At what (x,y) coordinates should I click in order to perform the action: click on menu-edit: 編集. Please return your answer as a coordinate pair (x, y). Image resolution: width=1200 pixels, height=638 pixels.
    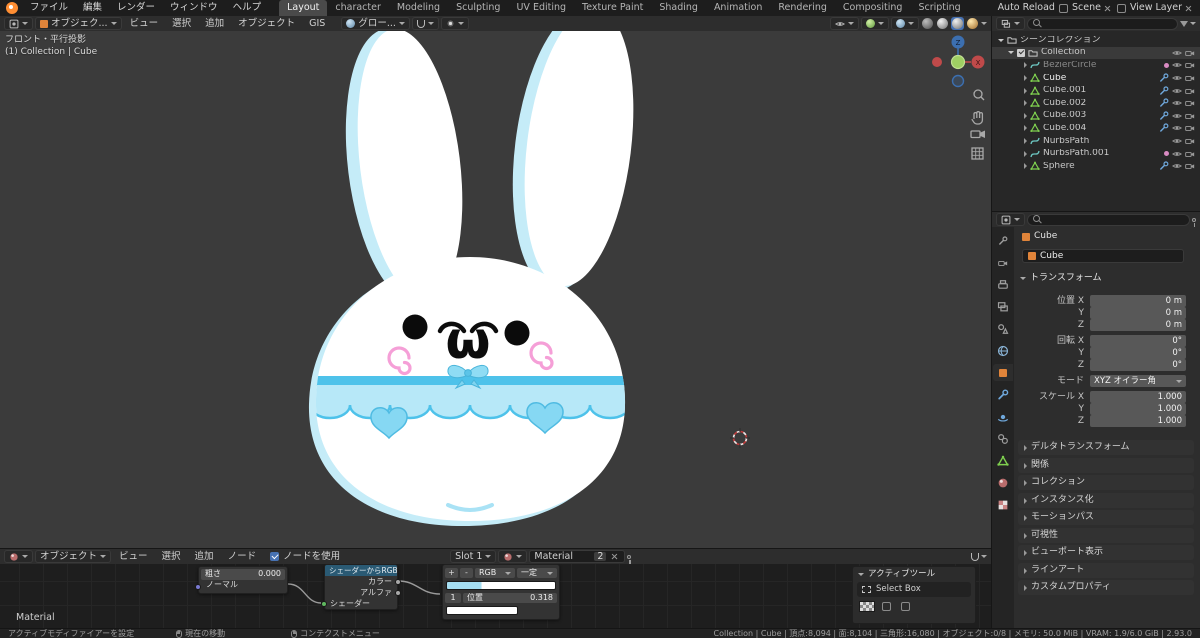
    Looking at the image, I should click on (92, 8).